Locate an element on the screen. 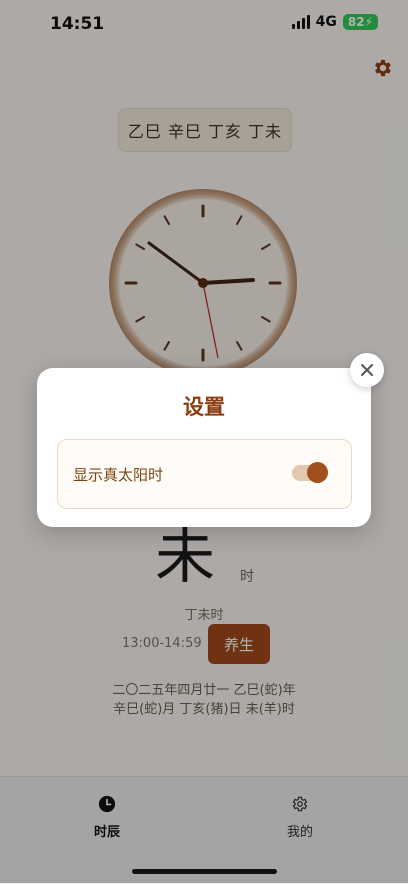  modal-title: 设置 is located at coordinates (204, 407).